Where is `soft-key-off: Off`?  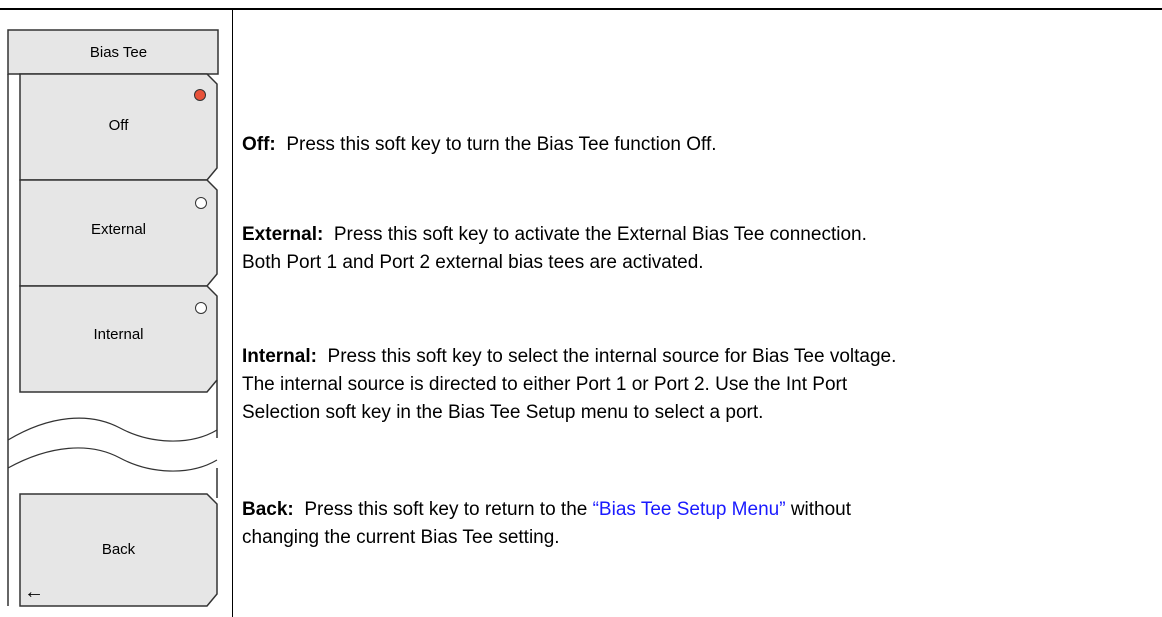
soft-key-off: Off is located at coordinates (118, 125).